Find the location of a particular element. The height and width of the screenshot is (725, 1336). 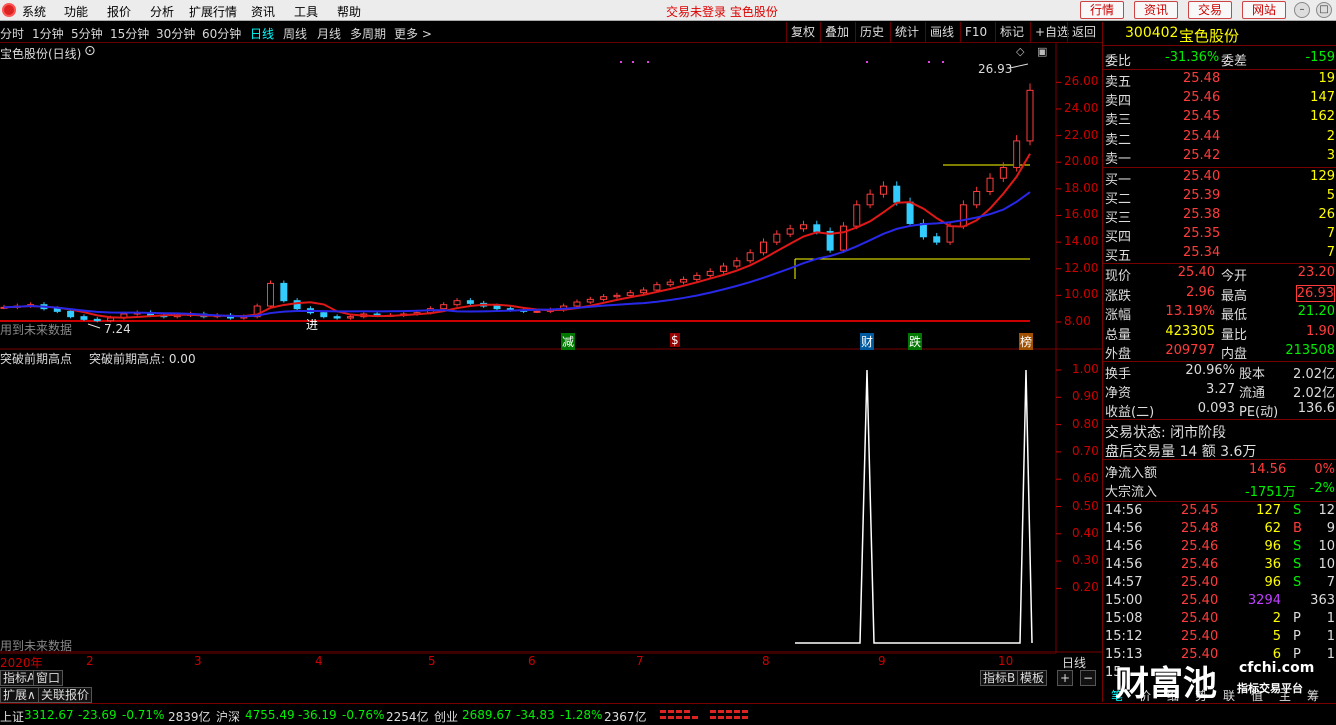

remove-pane-button: − is located at coordinates (1088, 678).